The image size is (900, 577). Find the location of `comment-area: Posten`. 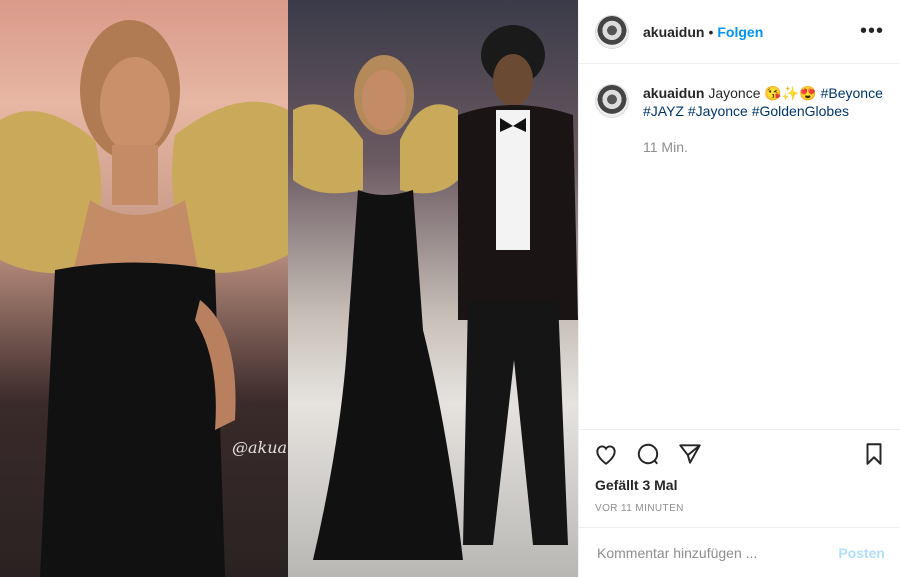

comment-area: Posten is located at coordinates (739, 552).